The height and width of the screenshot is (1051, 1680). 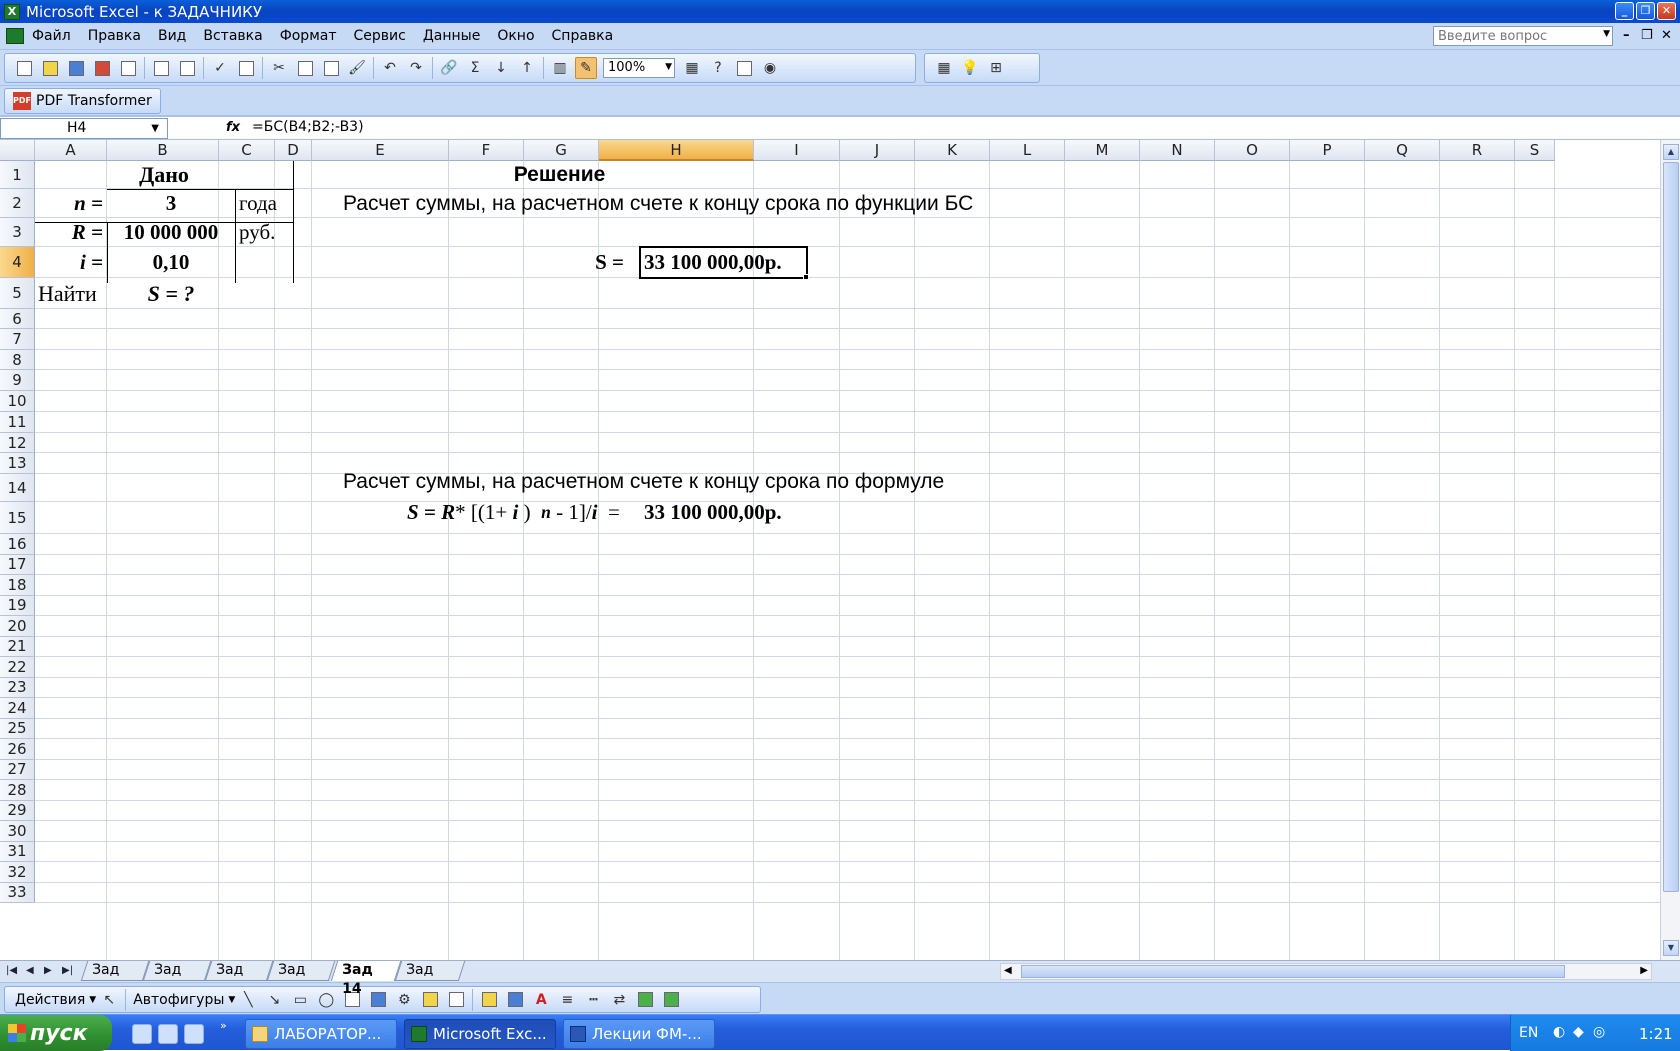 What do you see at coordinates (232, 36) in the screenshot?
I see `menu-insert: Вставка` at bounding box center [232, 36].